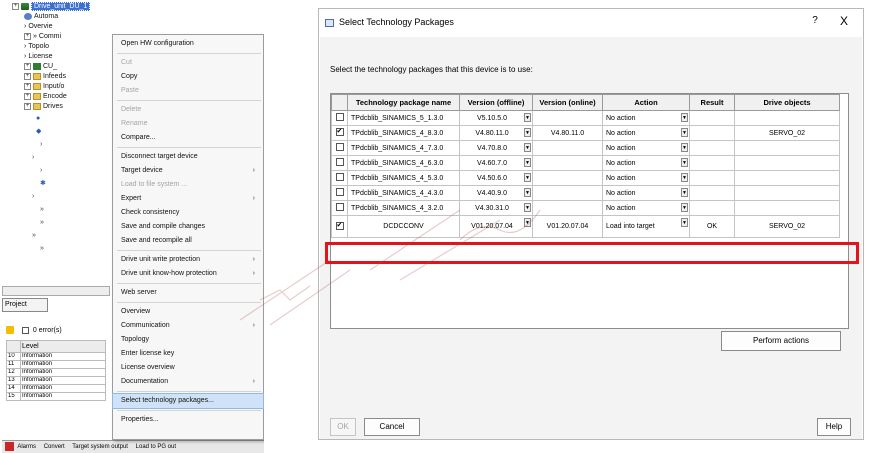  I want to click on version-offline-select: V4.80.11.0 ▼, so click(496, 133).